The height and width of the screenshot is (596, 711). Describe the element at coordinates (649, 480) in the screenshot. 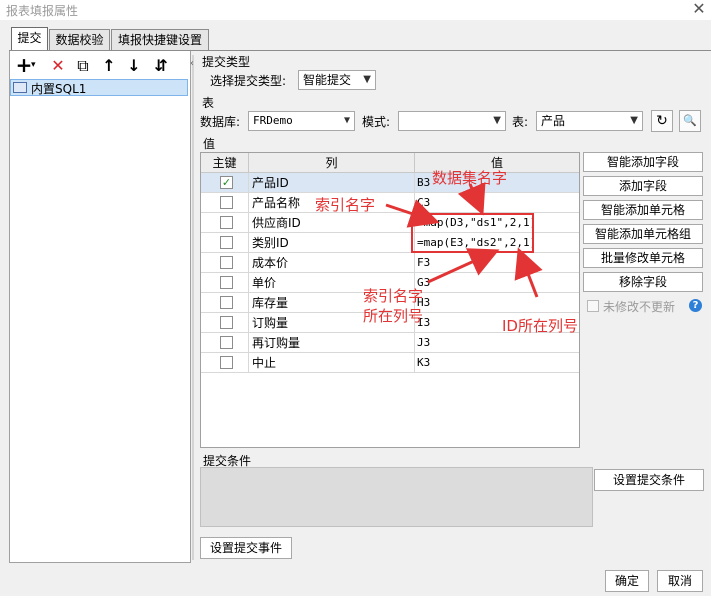

I see `set-submit-condition-button: 设置提交条件` at that location.